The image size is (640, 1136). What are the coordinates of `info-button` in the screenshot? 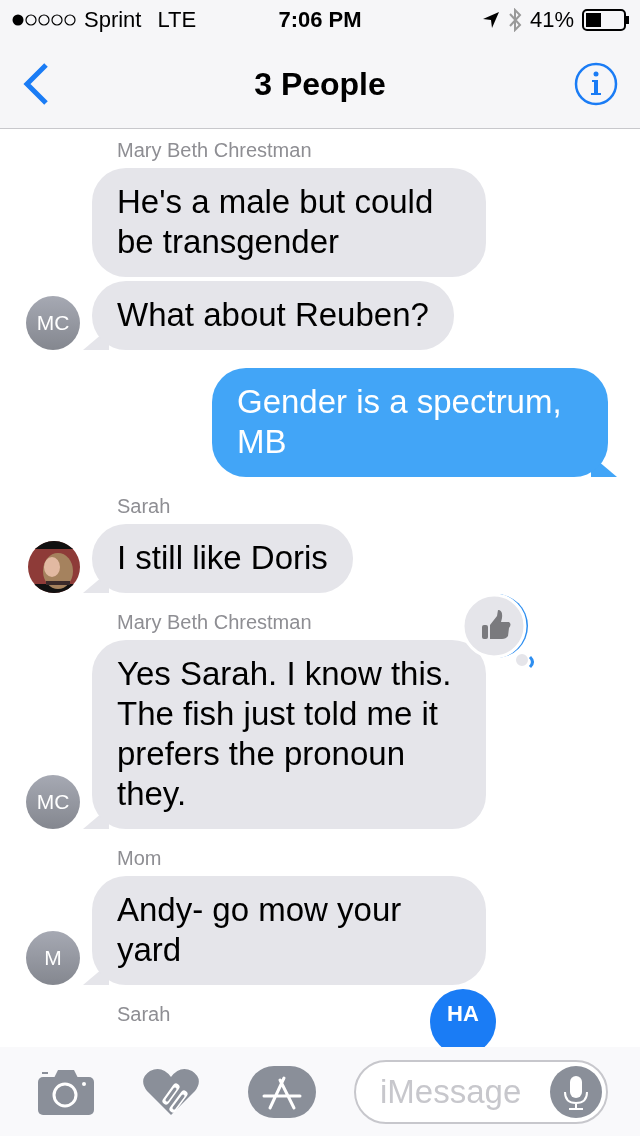 It's located at (596, 84).